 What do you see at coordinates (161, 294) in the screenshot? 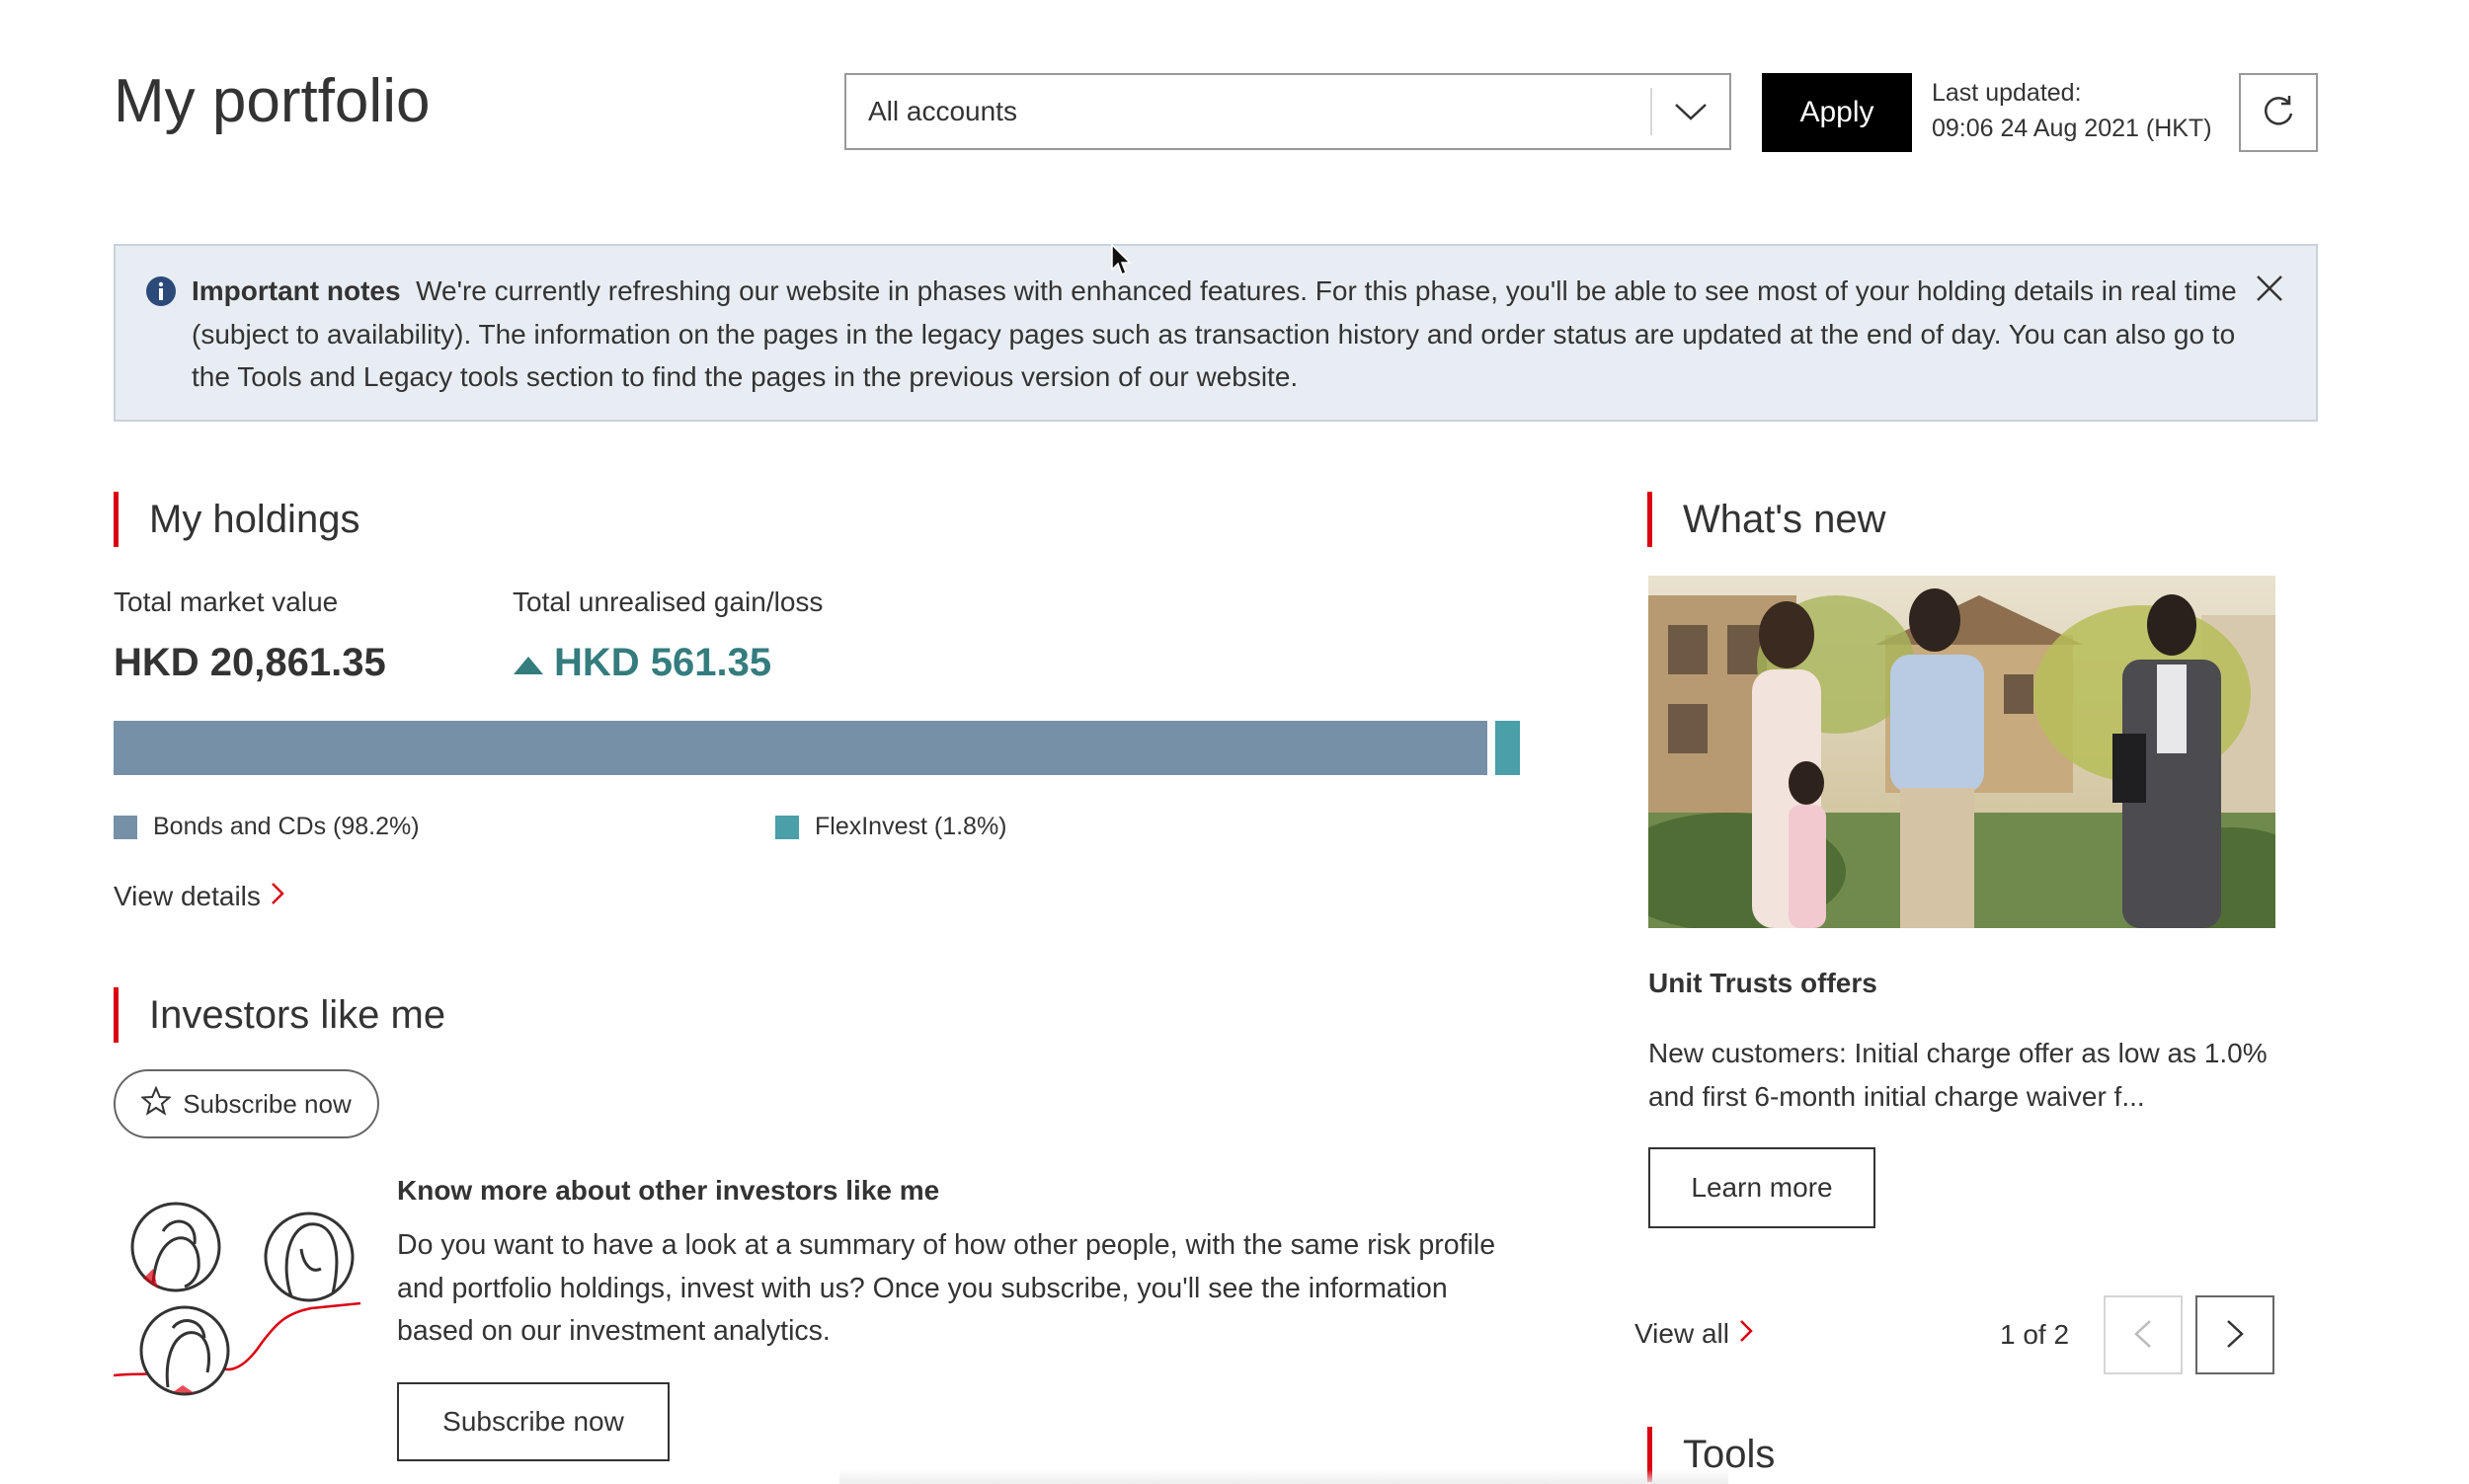
I see `info-icon` at bounding box center [161, 294].